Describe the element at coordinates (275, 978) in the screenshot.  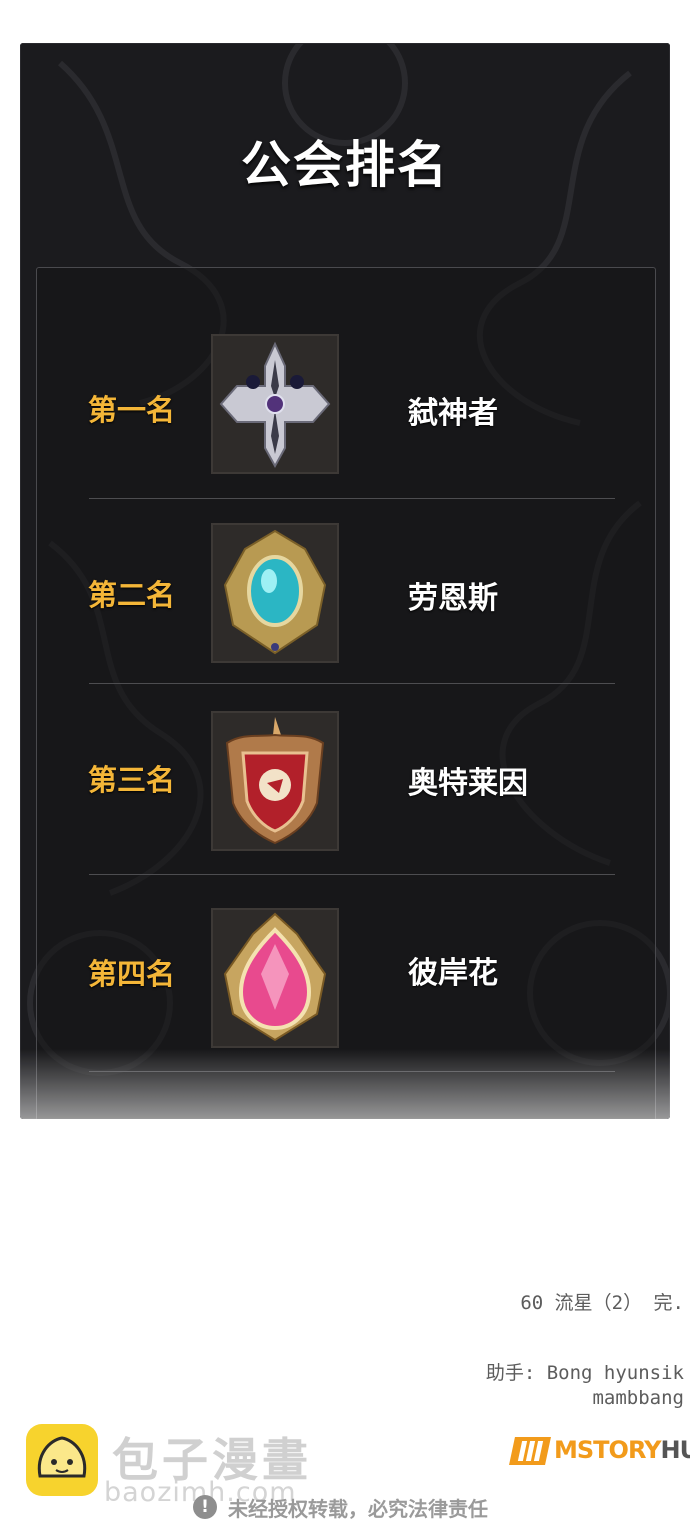
I see `pink-gem-emblem-icon` at that location.